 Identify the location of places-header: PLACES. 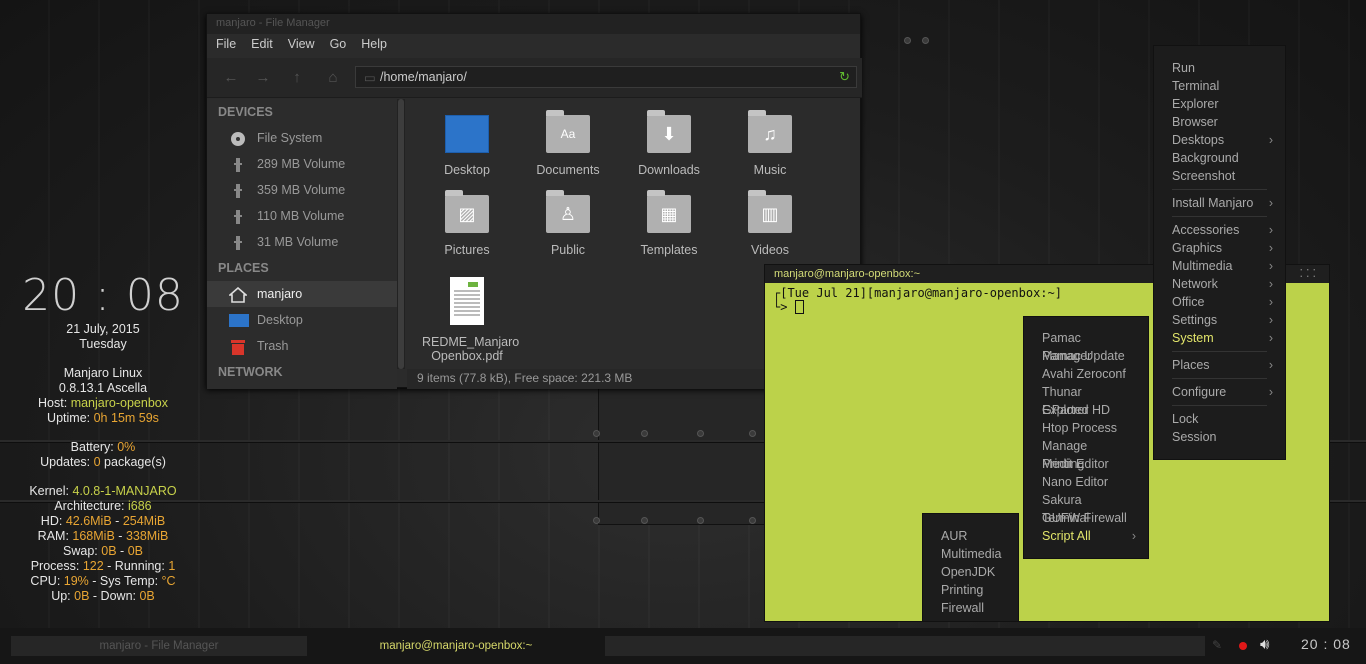
(243, 268).